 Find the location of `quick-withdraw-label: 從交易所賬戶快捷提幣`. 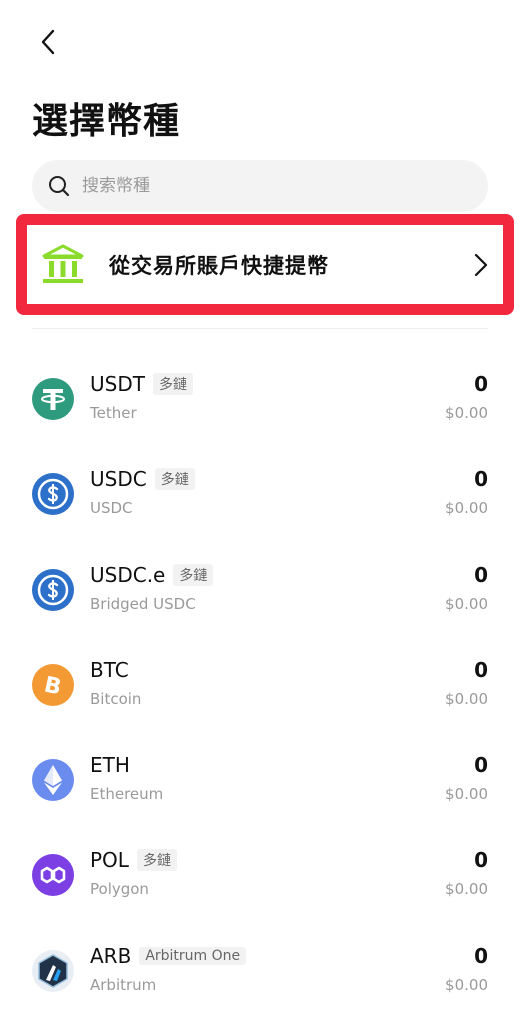

quick-withdraw-label: 從交易所賬戶快捷提幣 is located at coordinates (219, 265).